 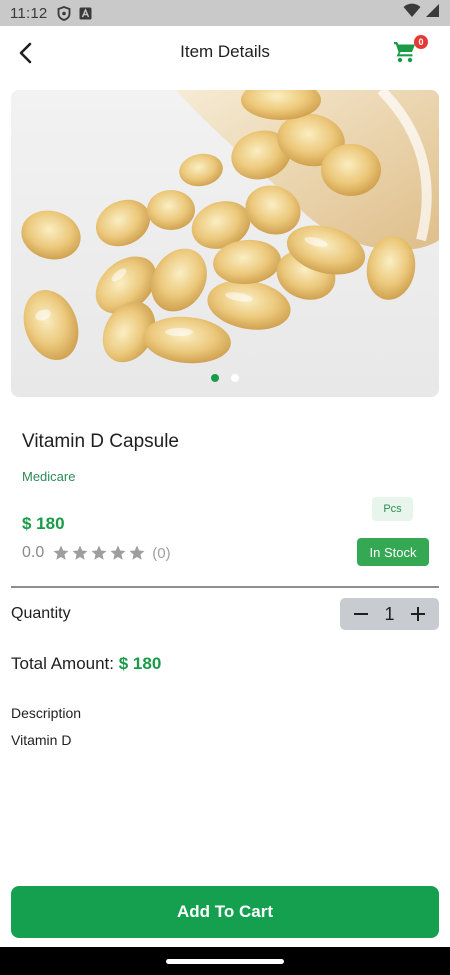 I want to click on a-icon, so click(x=85, y=13).